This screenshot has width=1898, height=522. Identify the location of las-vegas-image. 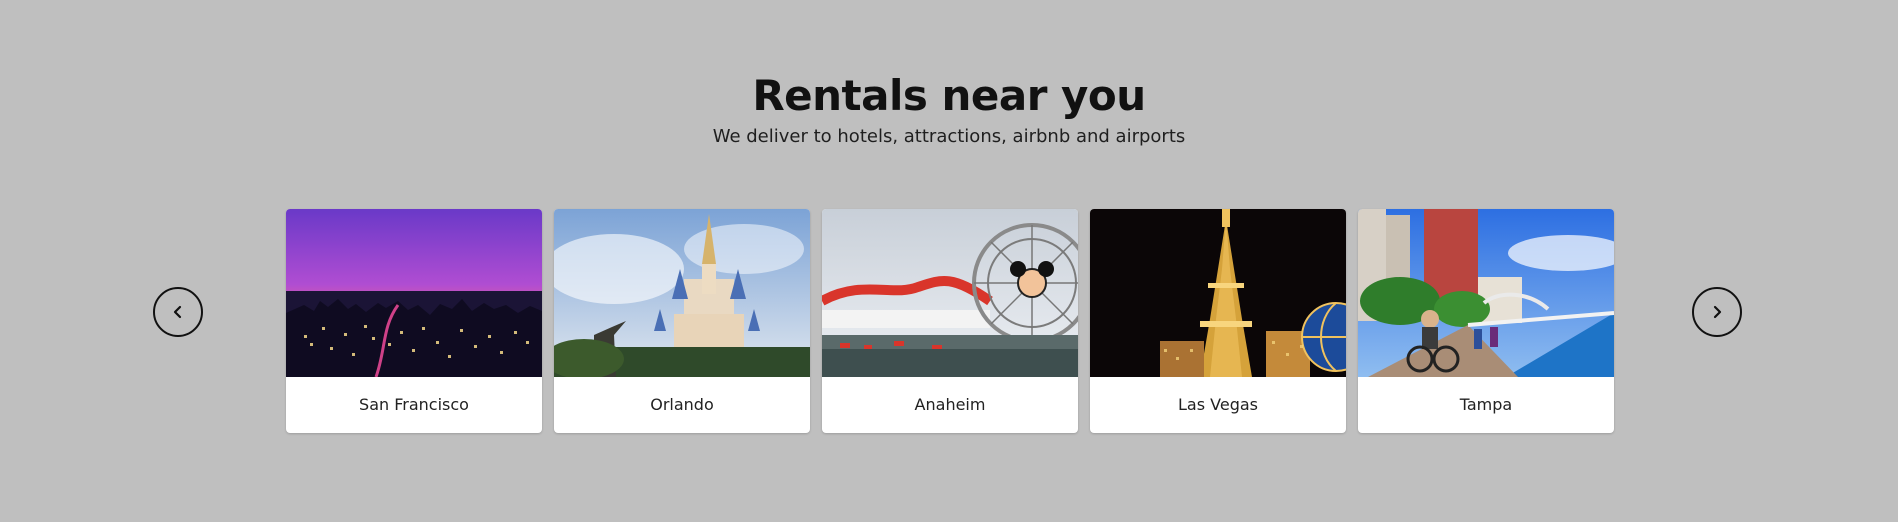
(1218, 293).